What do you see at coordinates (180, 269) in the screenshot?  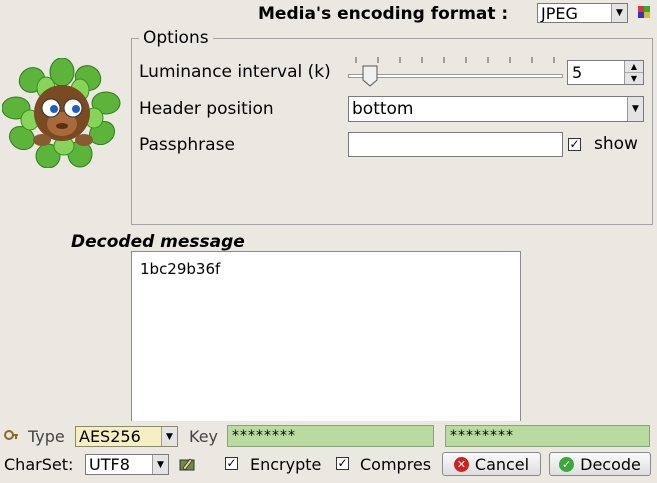 I see `decoded-message-text: 1bc29b36f` at bounding box center [180, 269].